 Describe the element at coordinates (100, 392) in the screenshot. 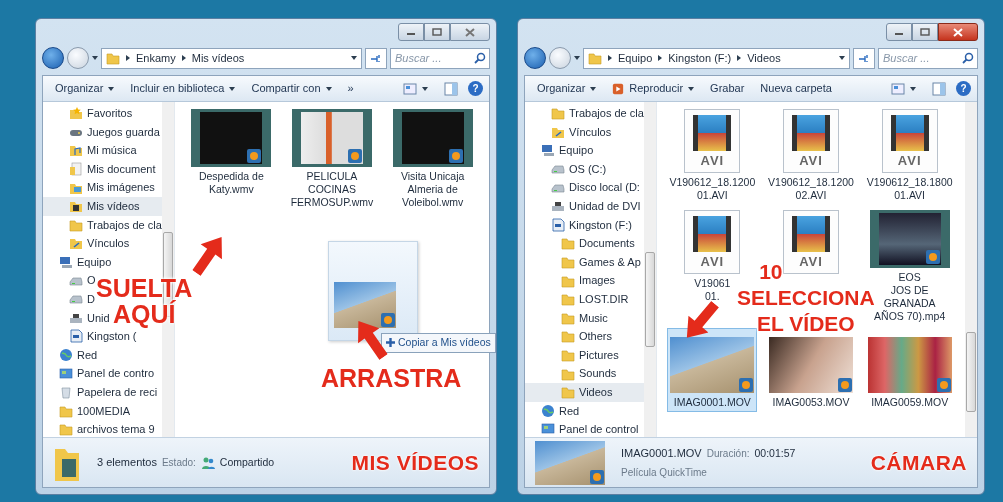

I see `nav-item: Papelera de reci` at that location.